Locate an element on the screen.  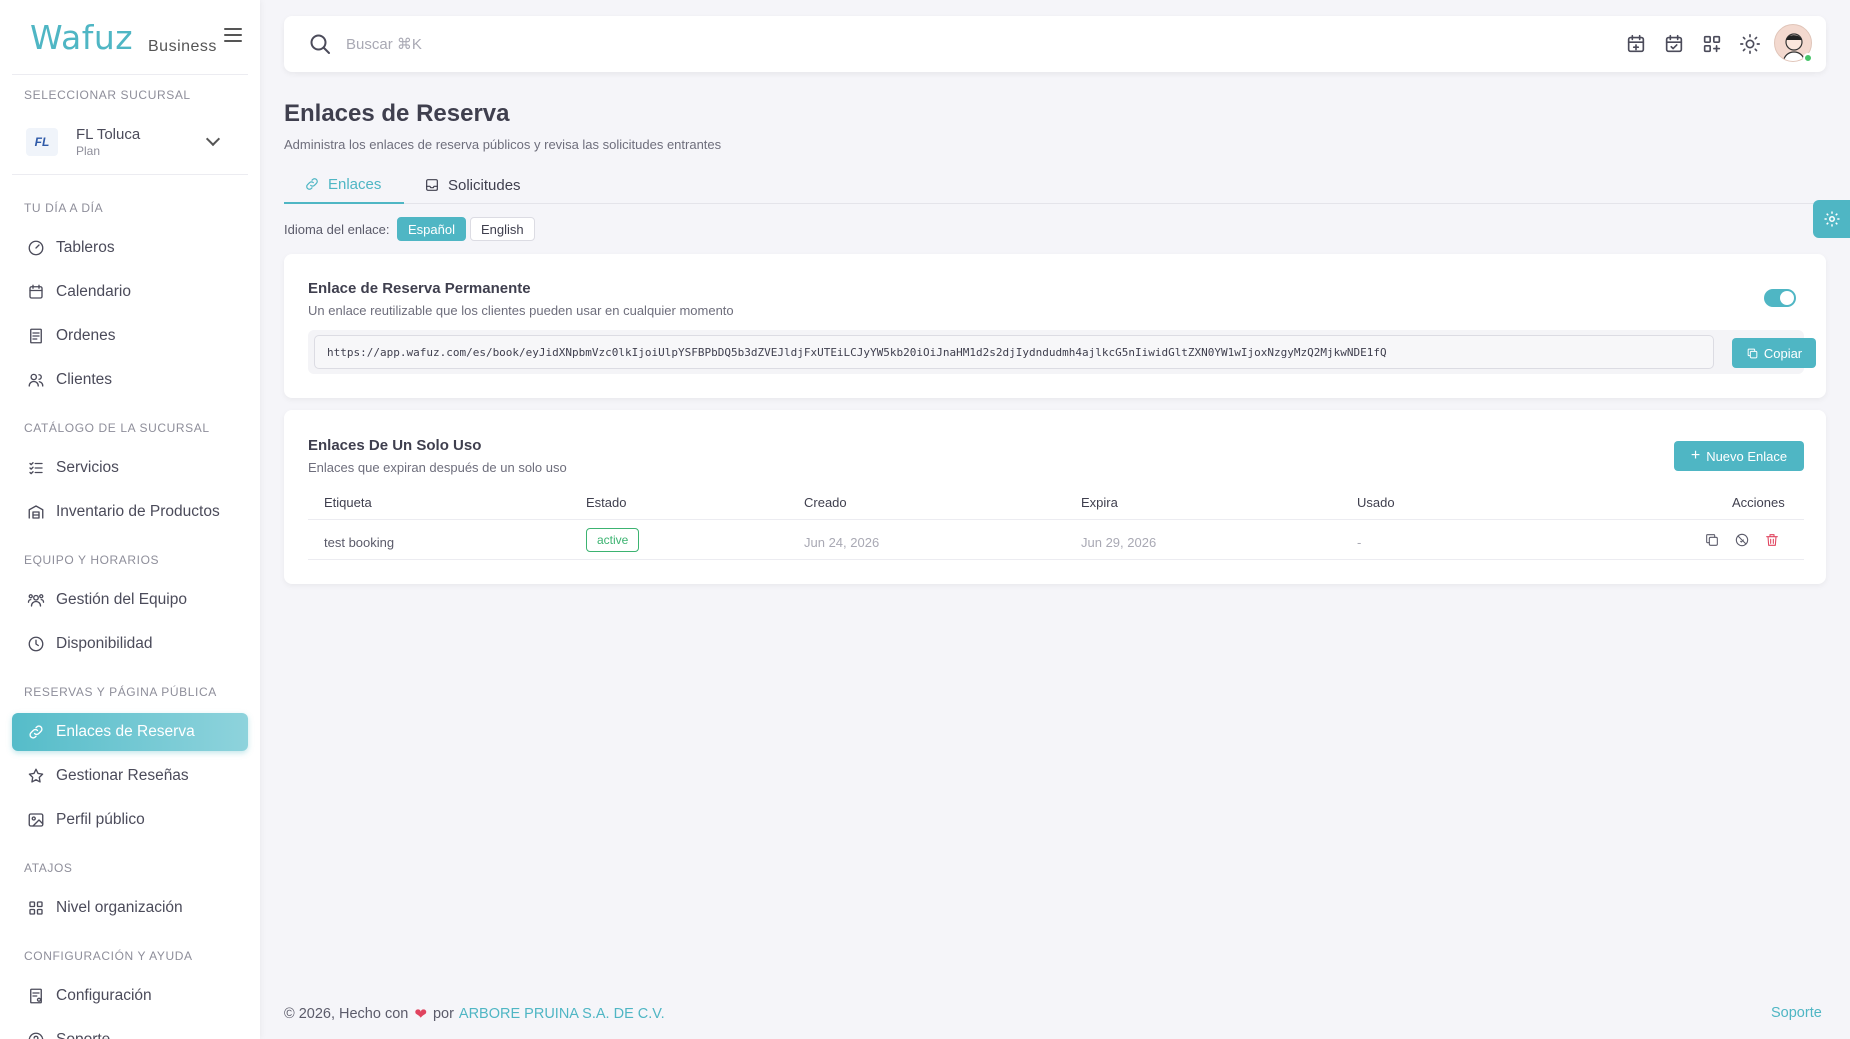
sidebar-item-tableros: Tableros is located at coordinates (130, 248).